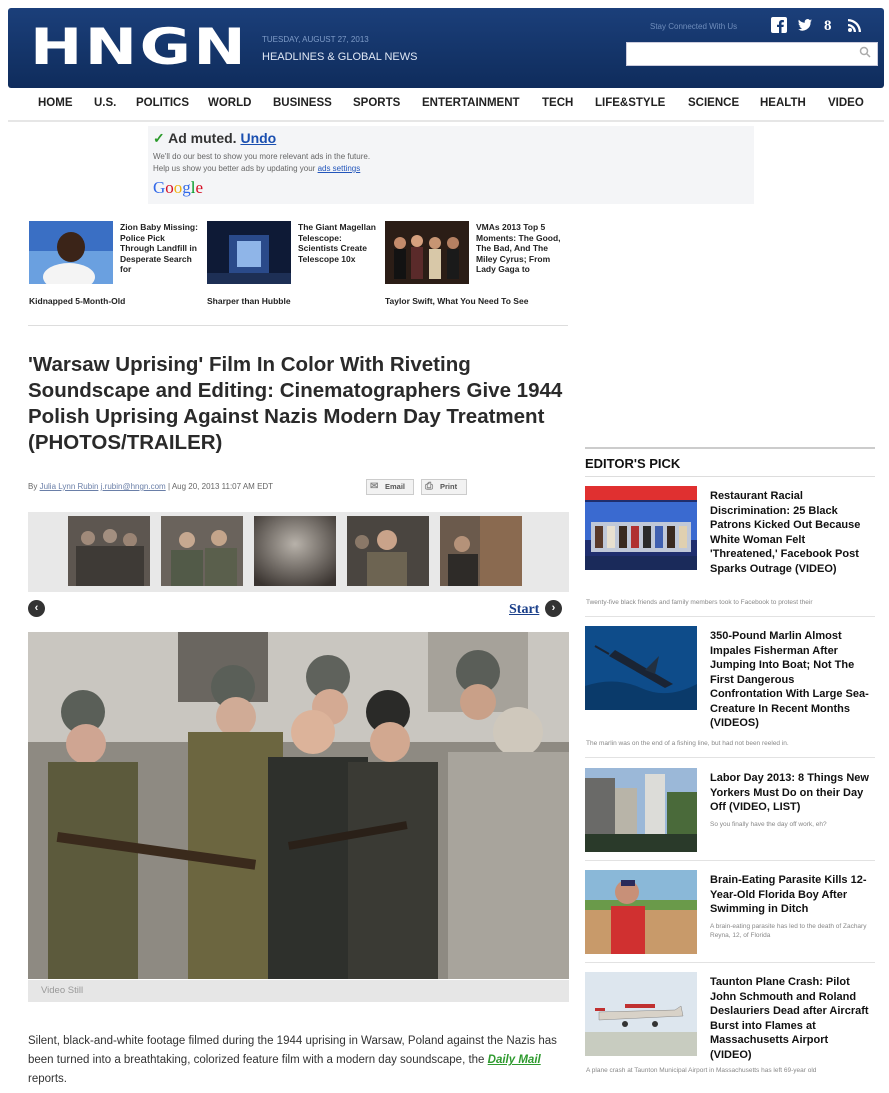 This screenshot has height=1093, width=889. I want to click on undo-link: Undo, so click(258, 138).